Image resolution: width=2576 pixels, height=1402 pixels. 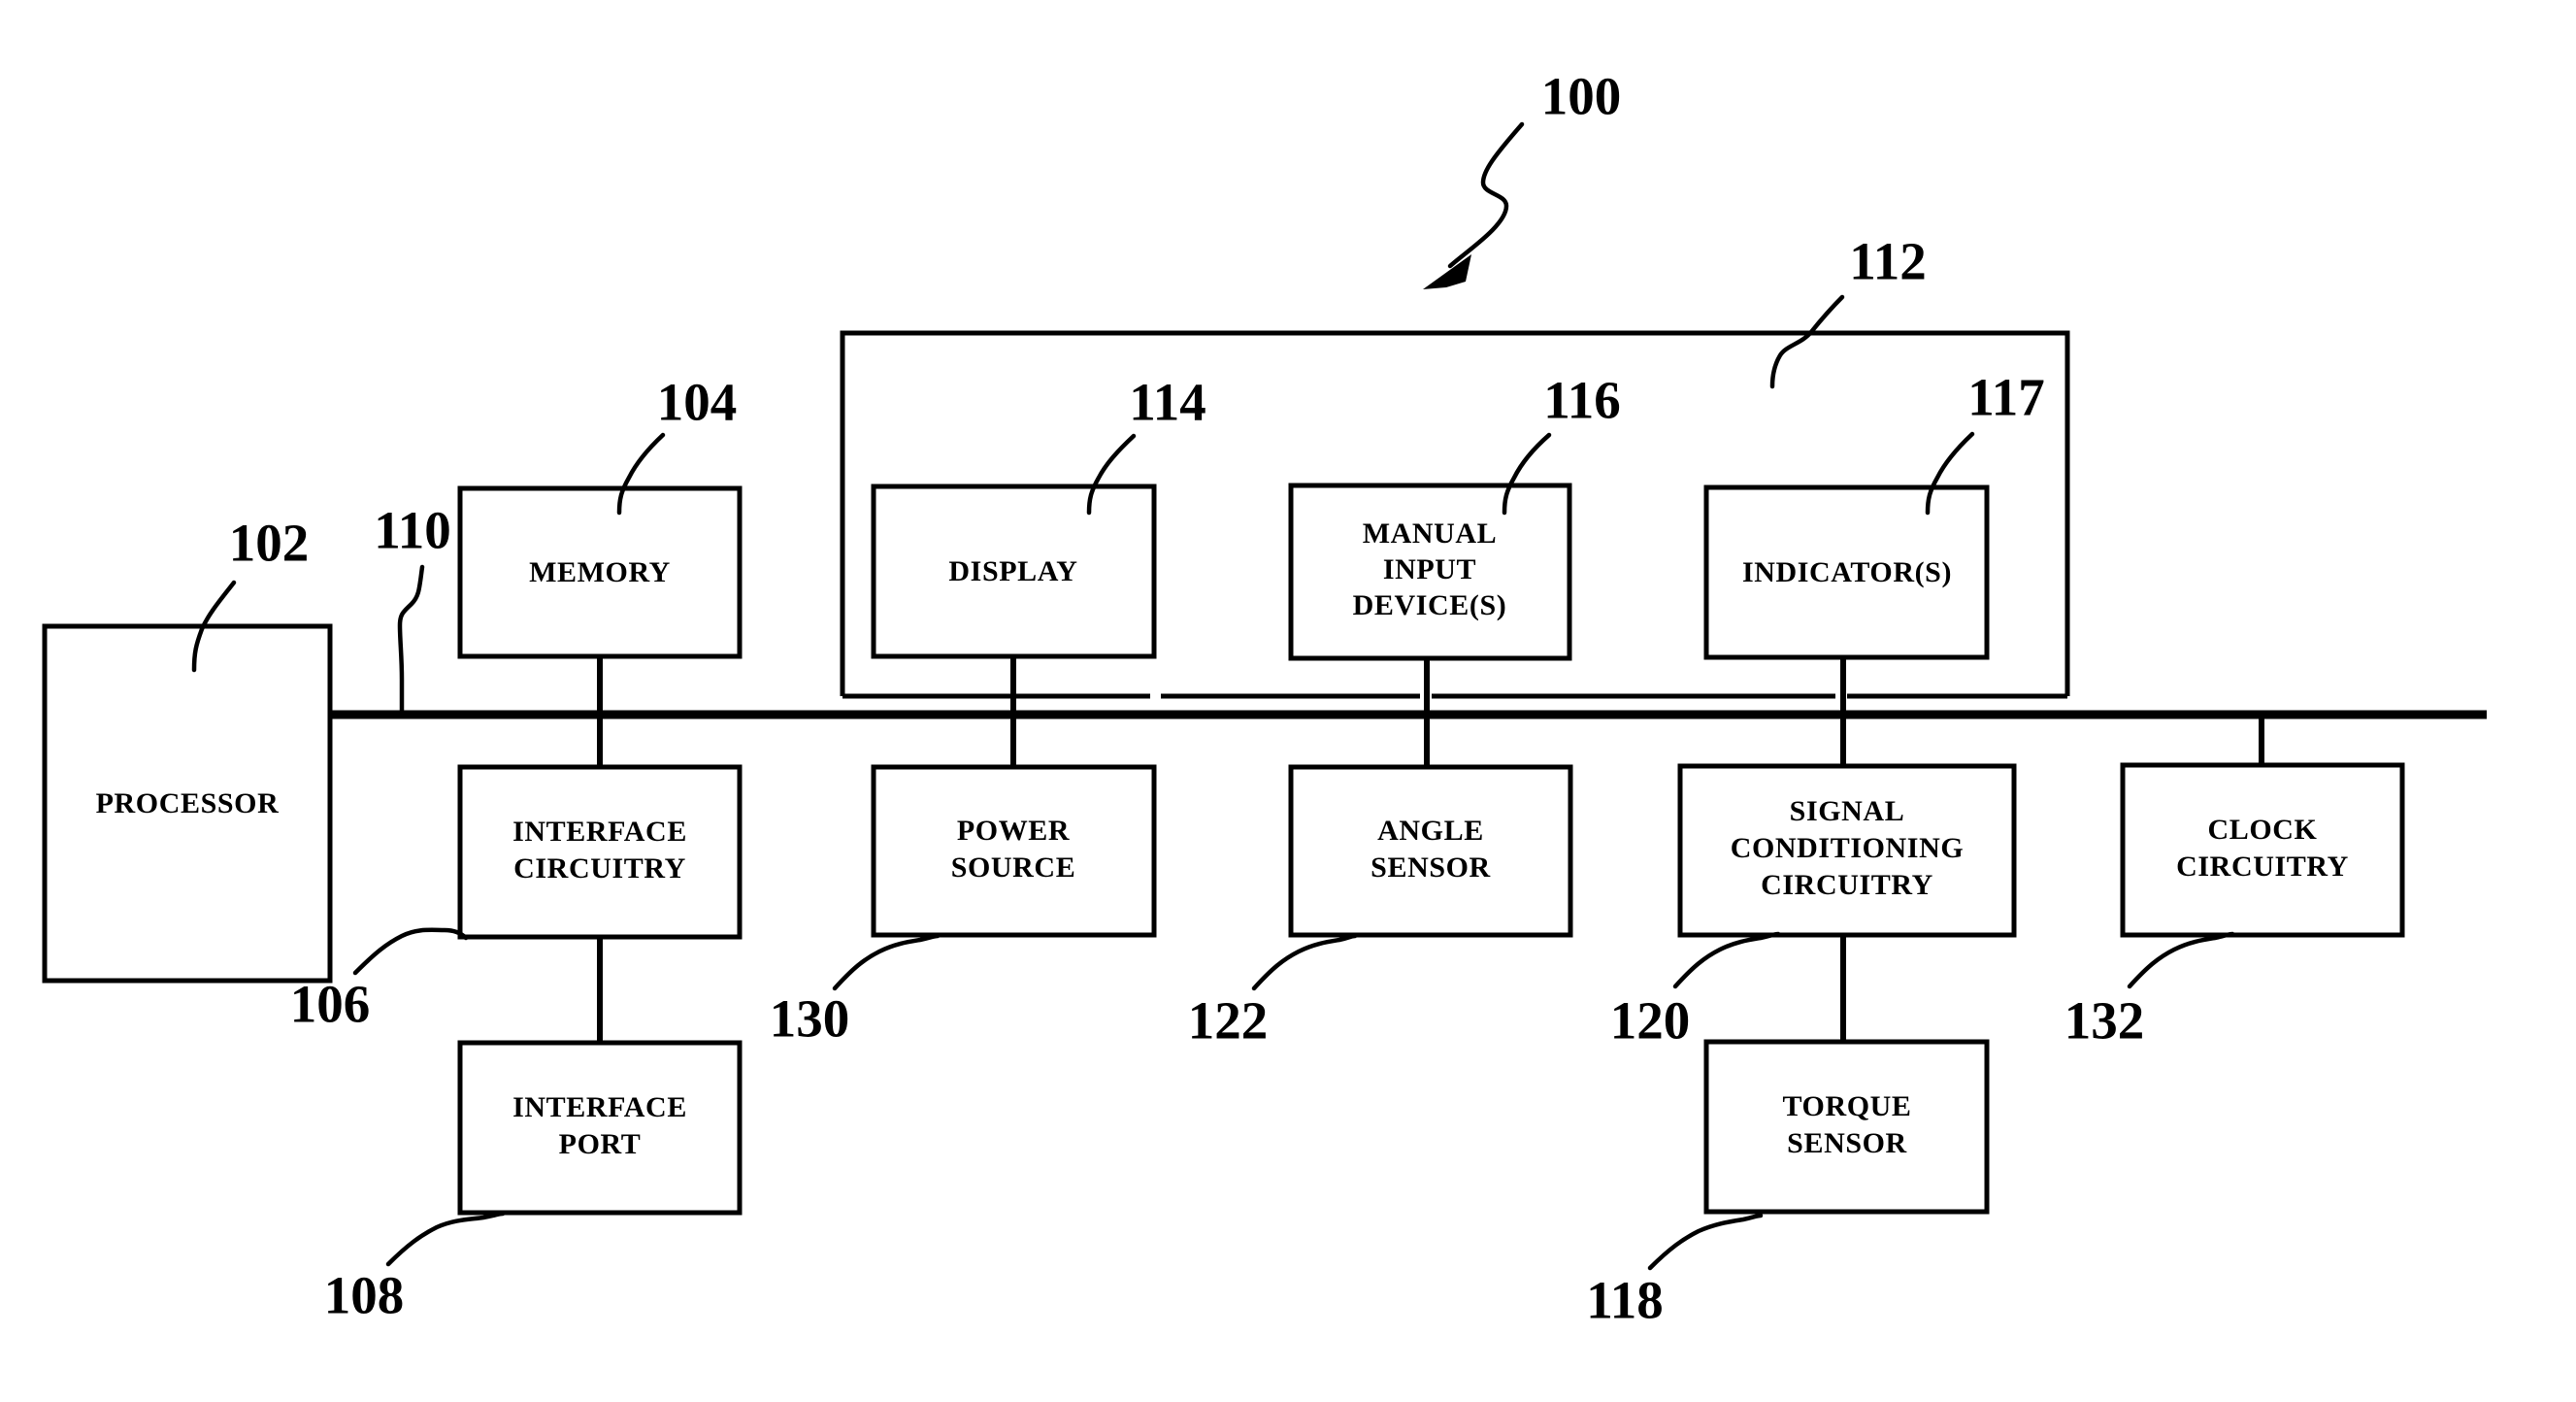 I want to click on ref-numeral-104: 104, so click(x=697, y=402).